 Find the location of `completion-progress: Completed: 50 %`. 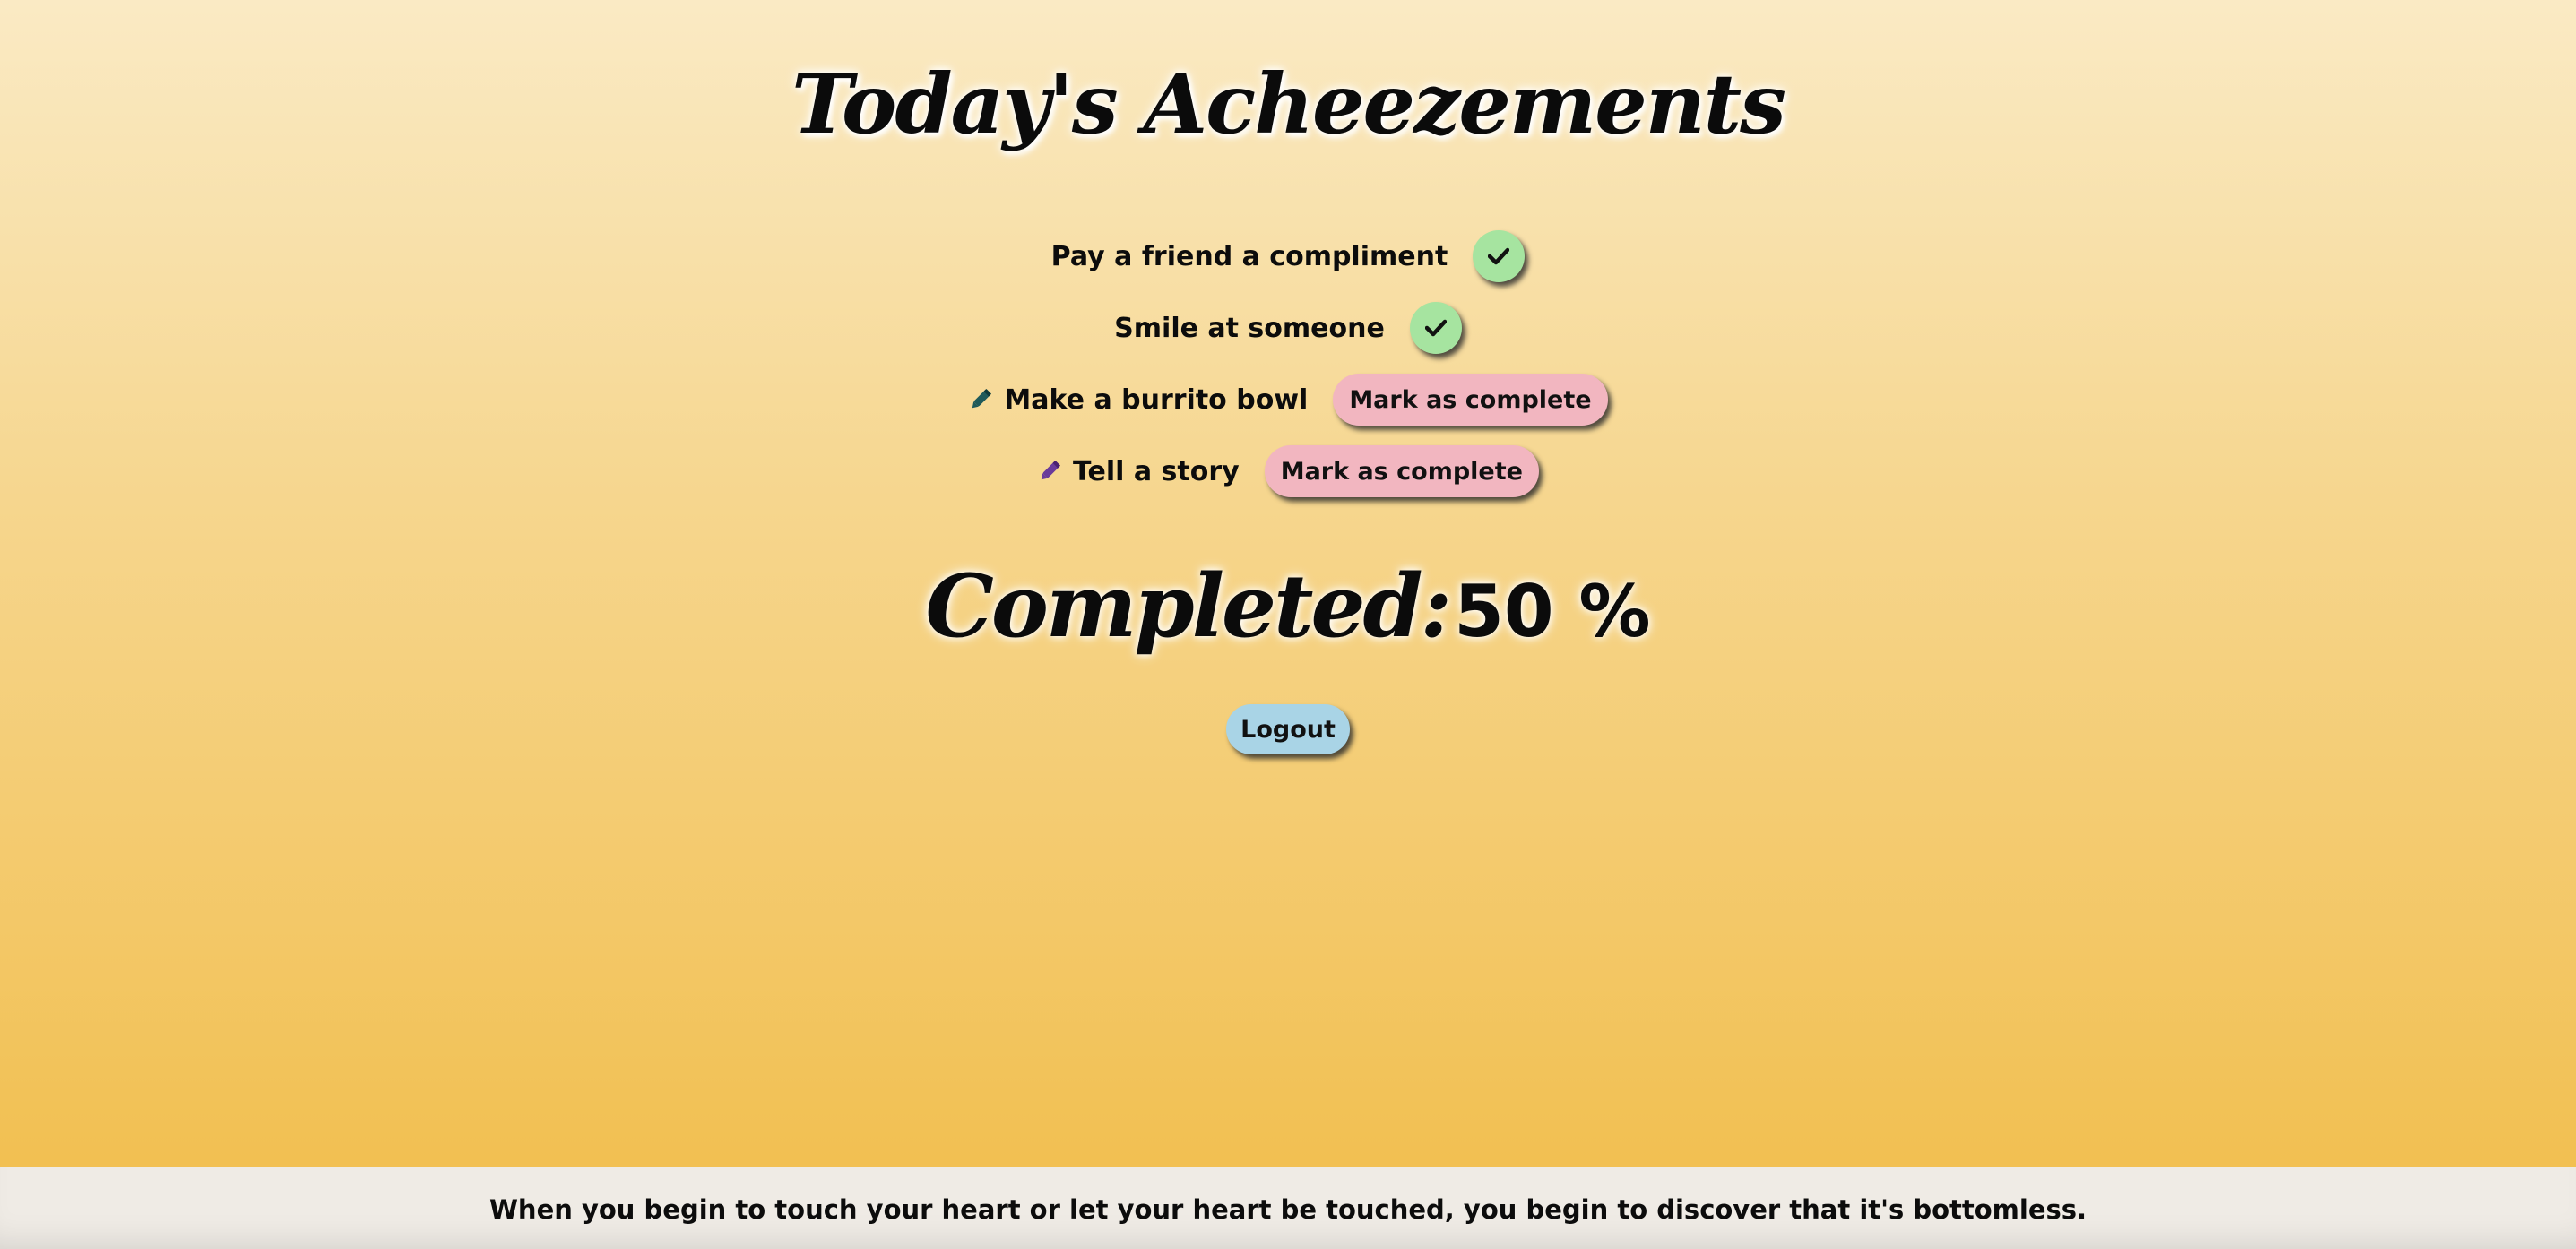

completion-progress: Completed: 50 % is located at coordinates (1288, 607).